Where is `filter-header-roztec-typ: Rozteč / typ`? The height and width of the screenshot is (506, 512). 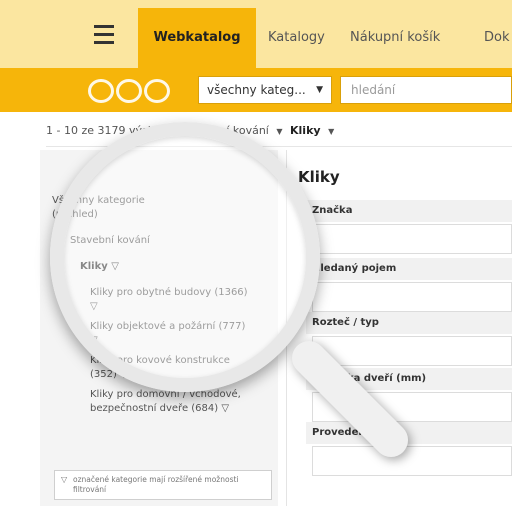
filter-header-roztec-typ: Rozteč / typ is located at coordinates (409, 323).